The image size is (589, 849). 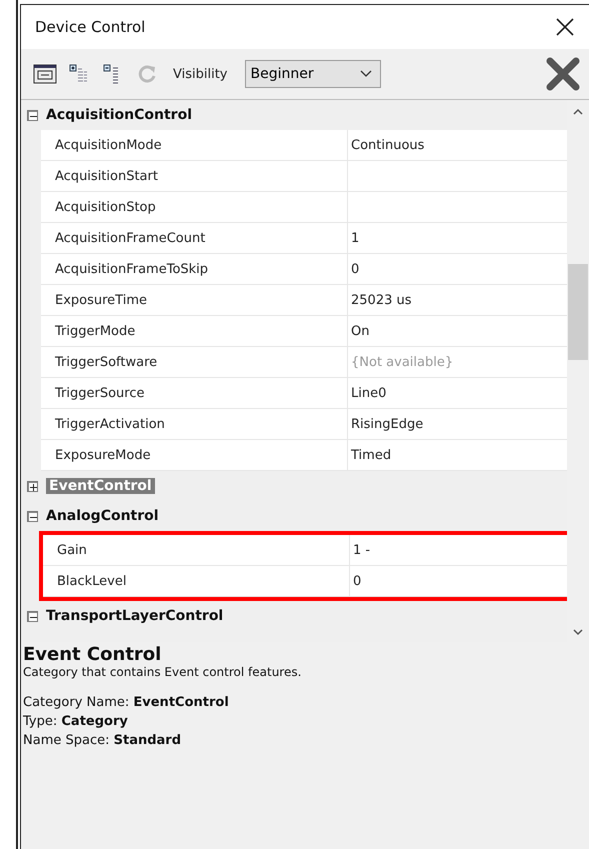 What do you see at coordinates (457, 145) in the screenshot?
I see `property-value: Continuous` at bounding box center [457, 145].